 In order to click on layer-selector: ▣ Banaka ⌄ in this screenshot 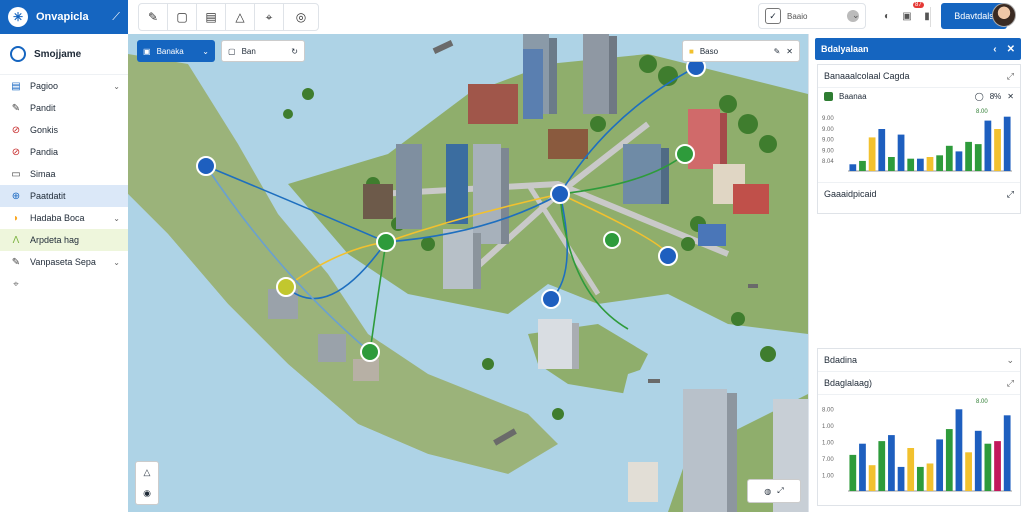, I will do `click(176, 51)`.